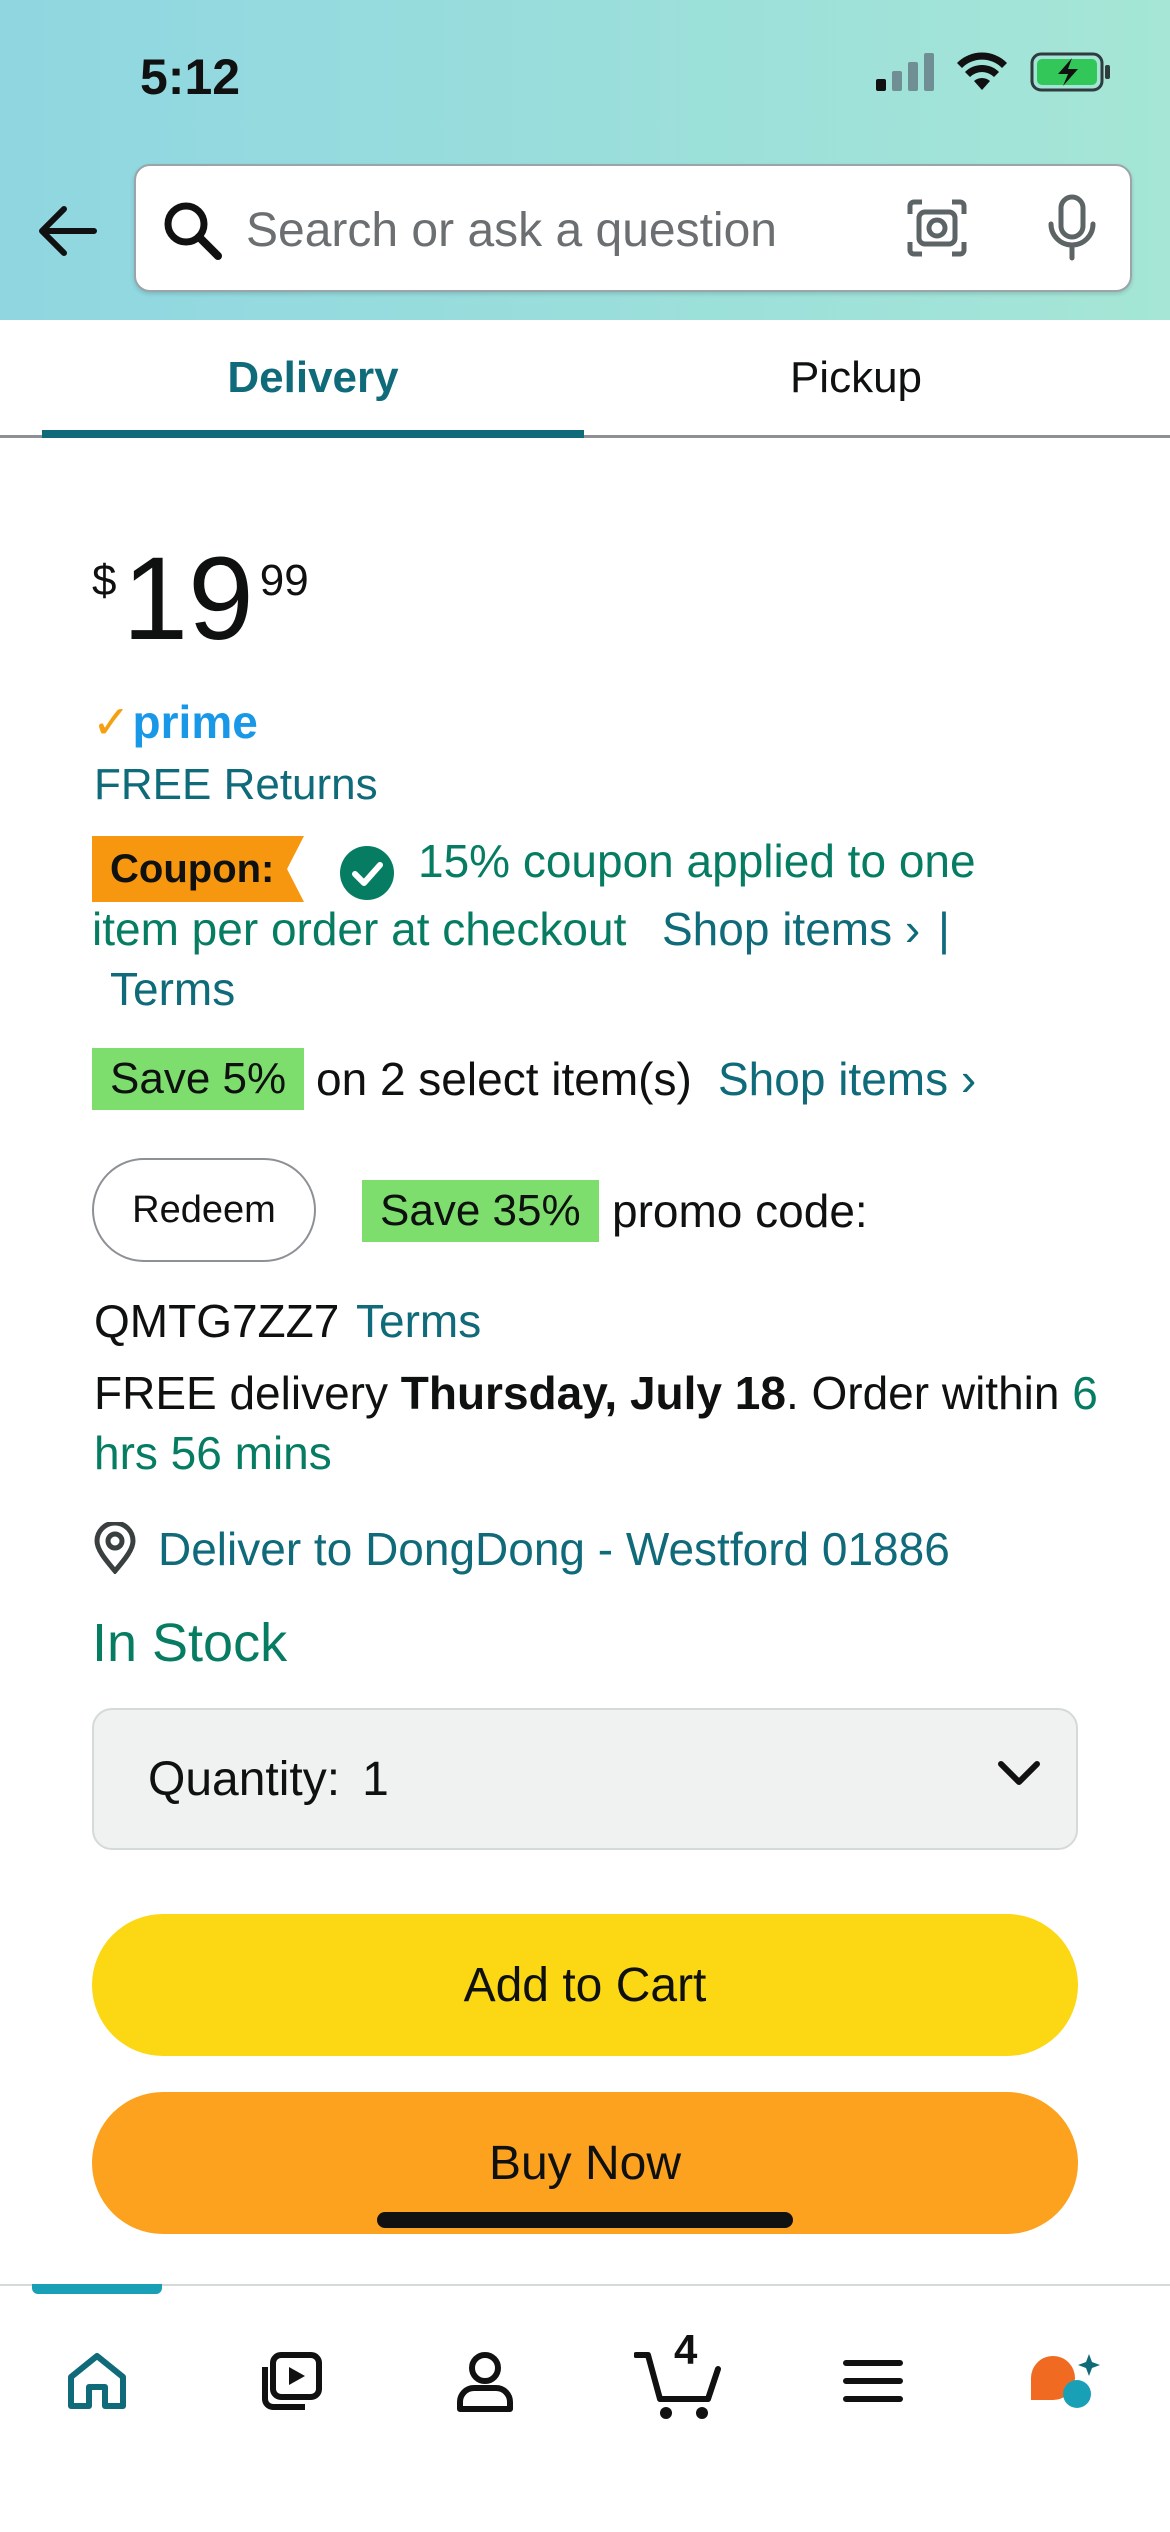 The image size is (1170, 2532). I want to click on nav-rufus, so click(1065, 2381).